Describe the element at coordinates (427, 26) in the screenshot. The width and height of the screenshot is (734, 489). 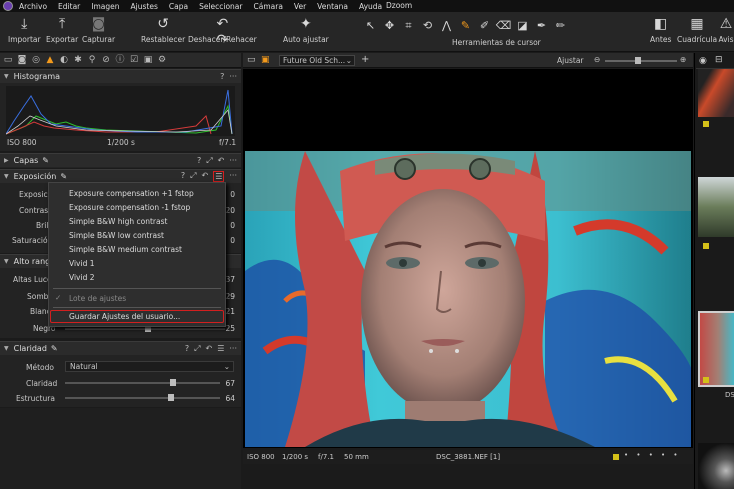
I see `rotate-tool-icon: ⟲` at that location.